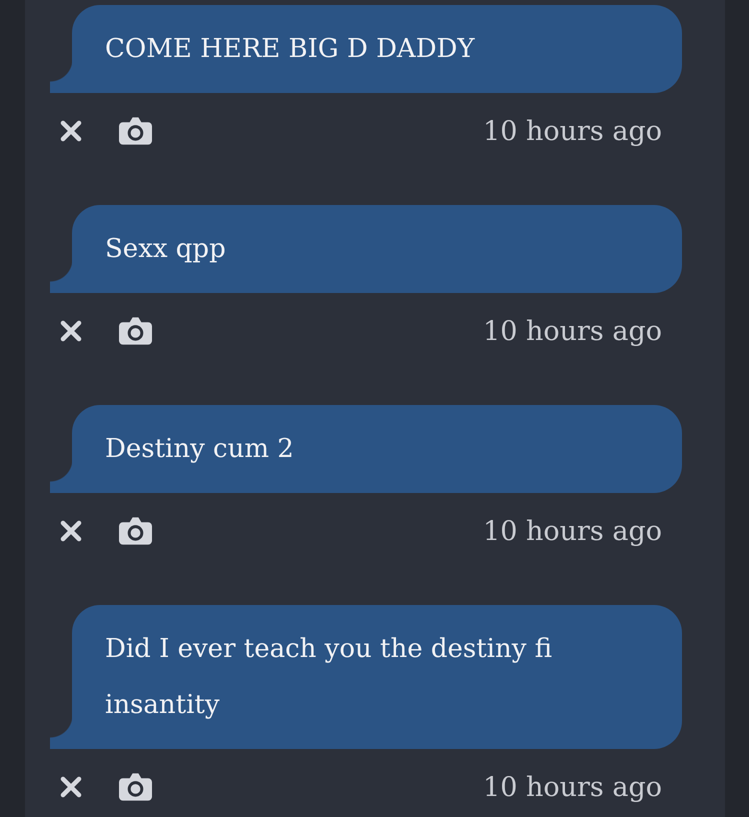 The image size is (749, 817). Describe the element at coordinates (366, 49) in the screenshot. I see `message-bubble: COME HERE BIG D DADDY` at that location.